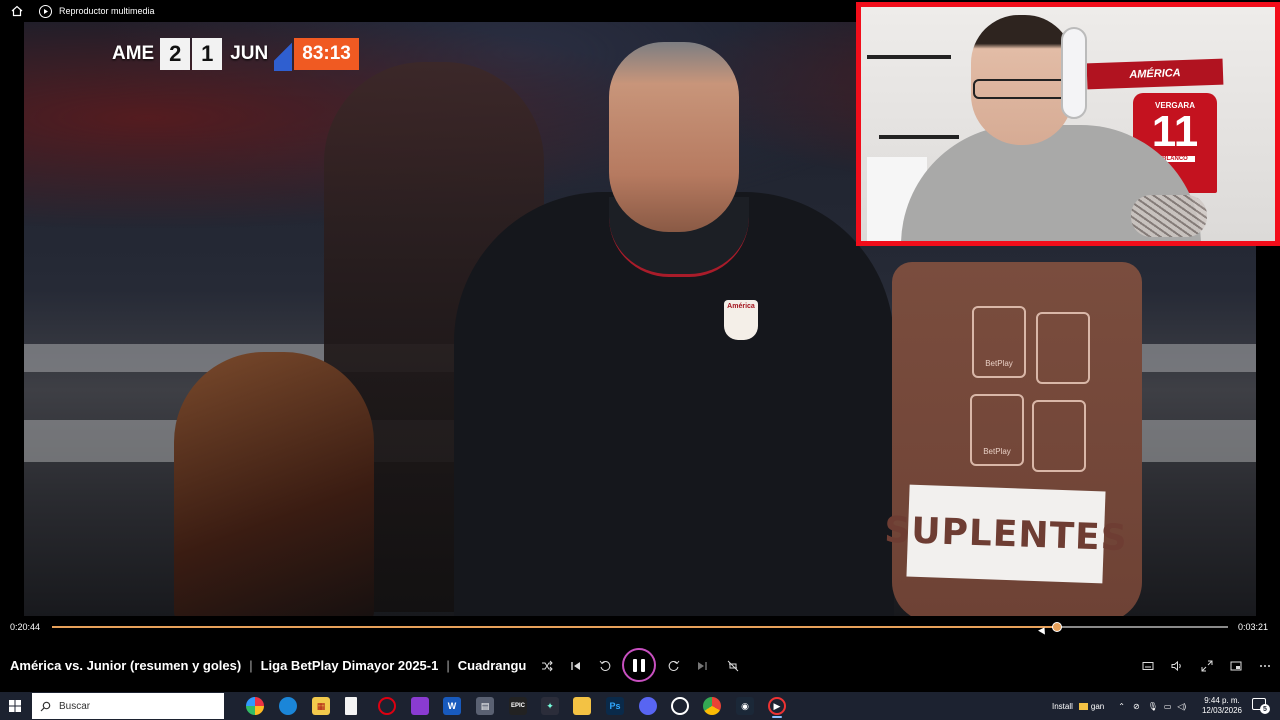  Describe the element at coordinates (1021, 89) in the screenshot. I see `webcam-glasses` at that location.